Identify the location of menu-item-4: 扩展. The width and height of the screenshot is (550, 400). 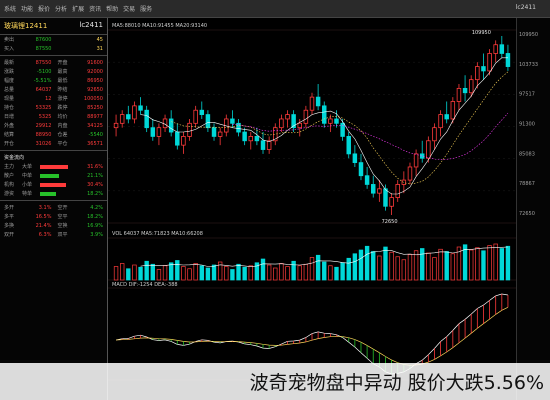
(78, 8).